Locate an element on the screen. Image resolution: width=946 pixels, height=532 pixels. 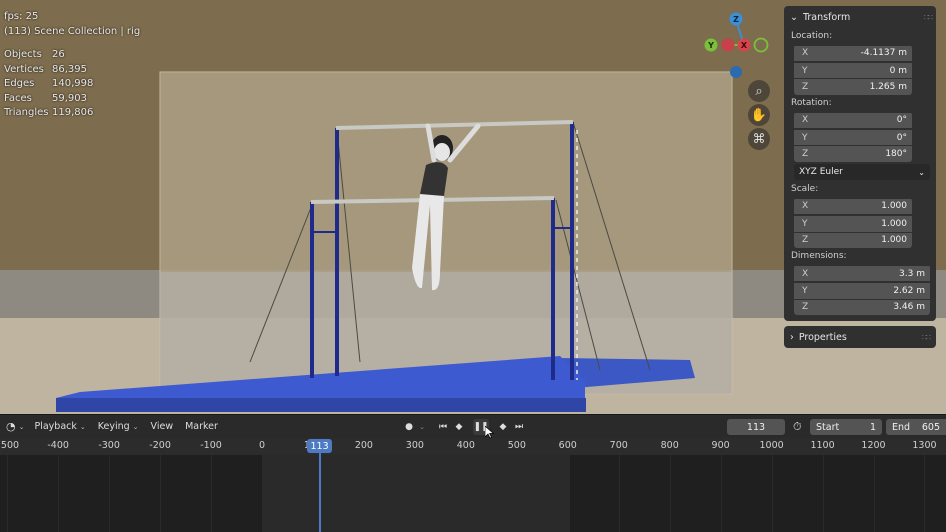
dimensions-label: Dimensions: is located at coordinates (819, 256).